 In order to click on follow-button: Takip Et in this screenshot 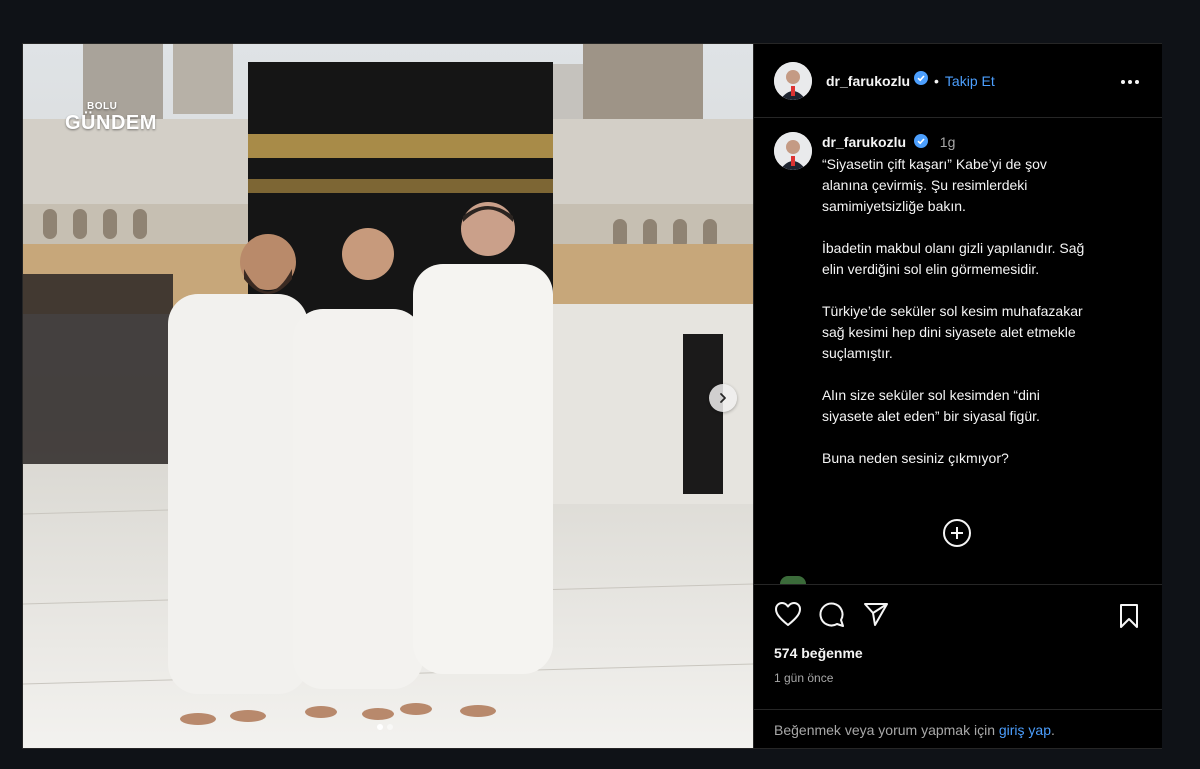, I will do `click(970, 81)`.